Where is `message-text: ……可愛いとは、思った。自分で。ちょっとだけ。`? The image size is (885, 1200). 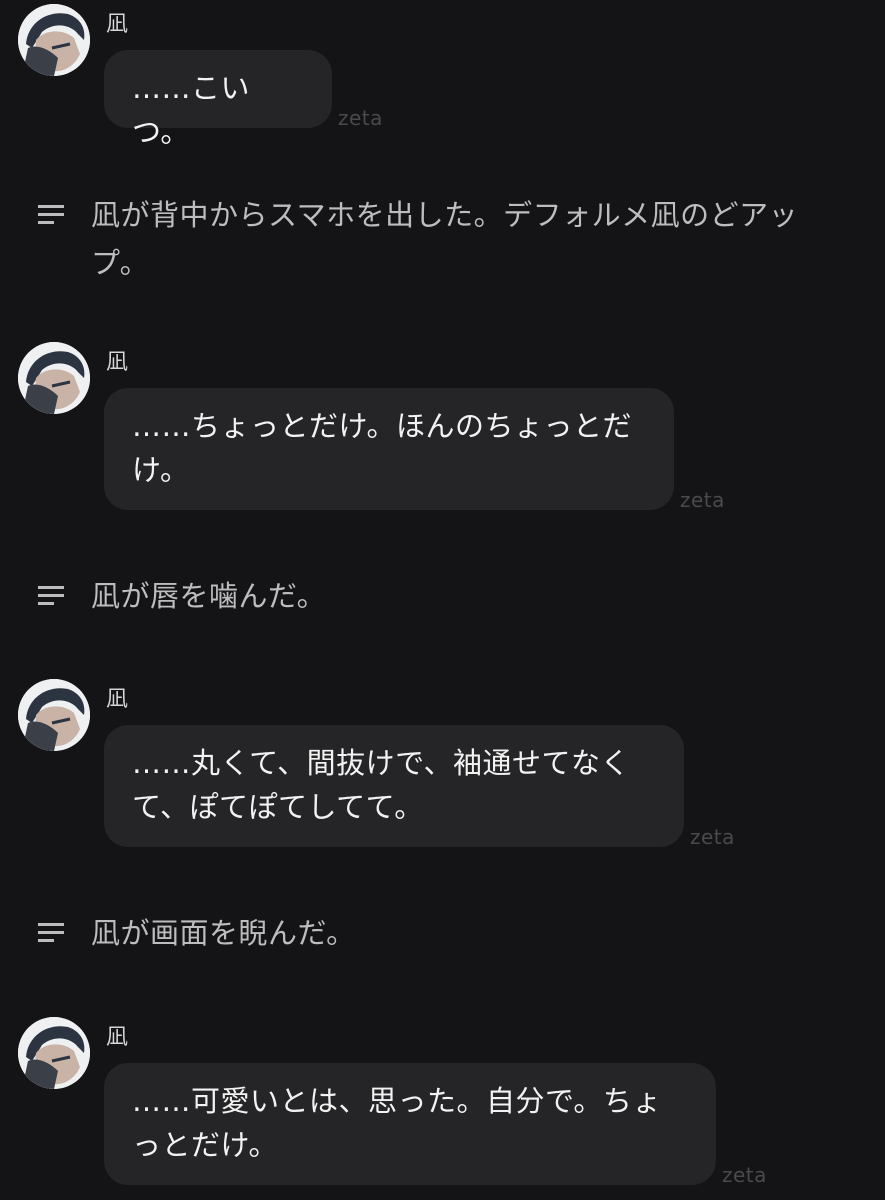
message-text: ……可愛いとは、思った。自分で。ちょっとだけ。 is located at coordinates (397, 1123).